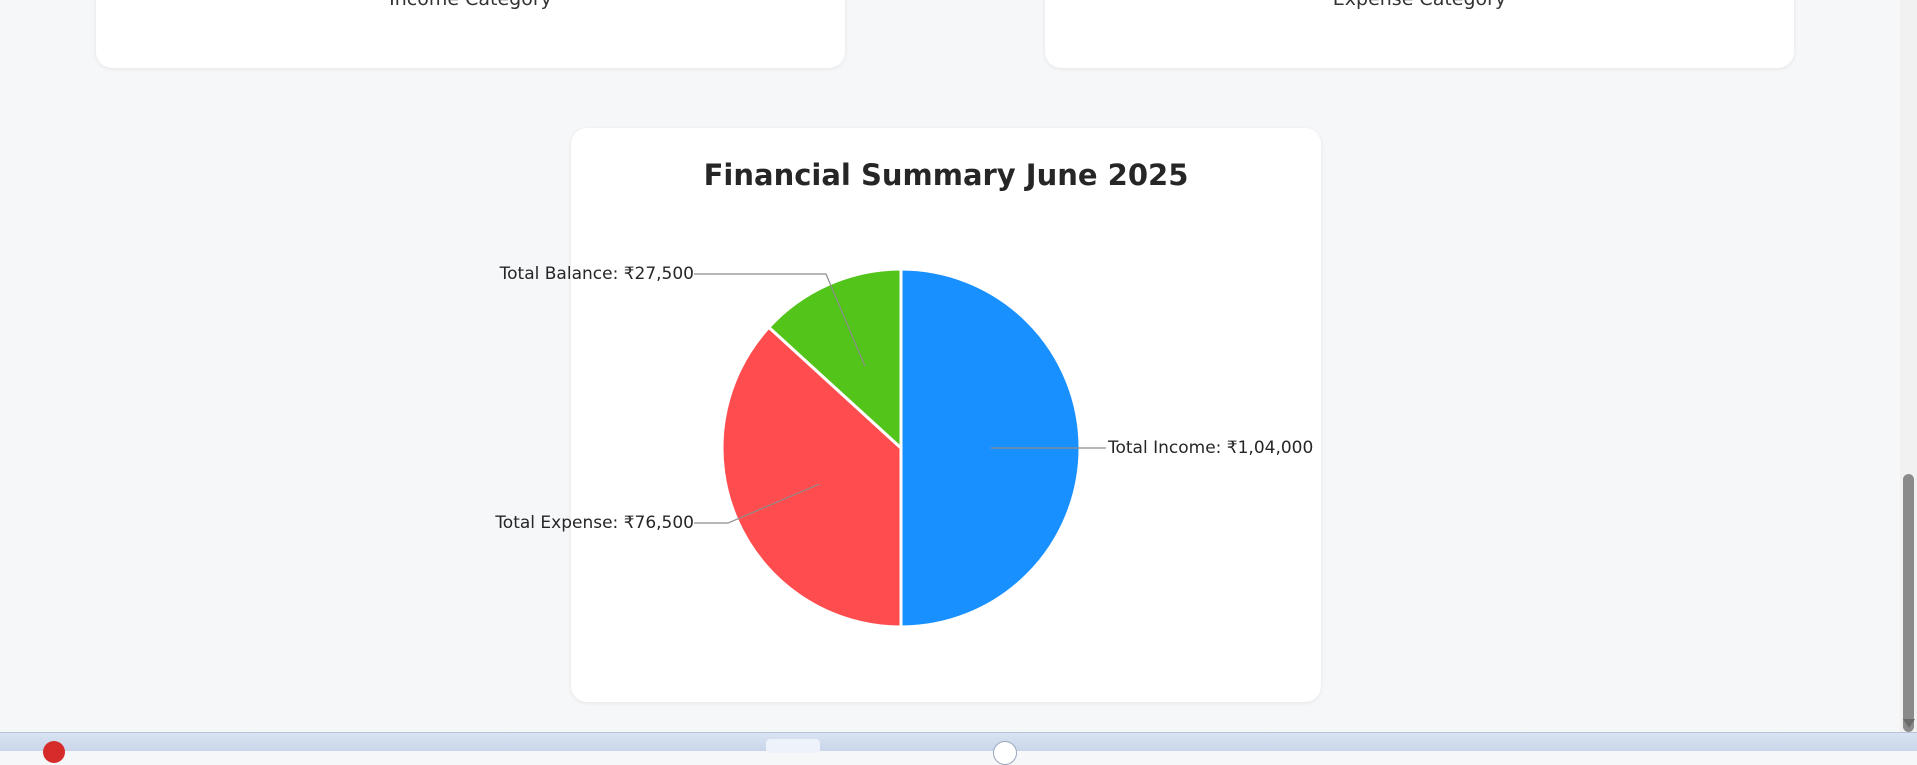 The width and height of the screenshot is (1917, 765). Describe the element at coordinates (54, 752) in the screenshot. I see `taskbar-app-icon` at that location.